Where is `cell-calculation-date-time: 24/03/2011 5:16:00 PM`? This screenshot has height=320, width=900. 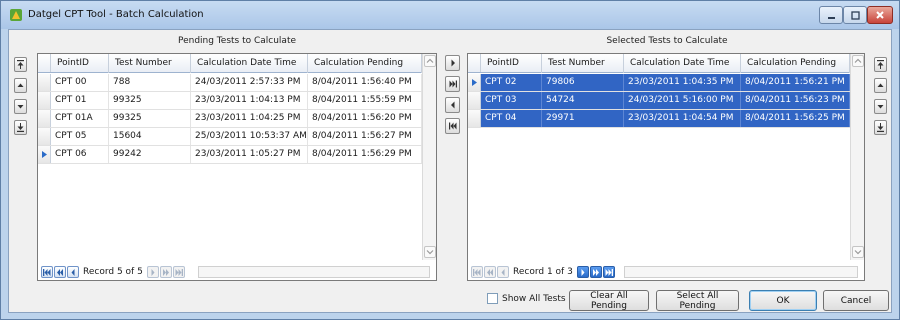 cell-calculation-date-time: 24/03/2011 5:16:00 PM is located at coordinates (682, 100).